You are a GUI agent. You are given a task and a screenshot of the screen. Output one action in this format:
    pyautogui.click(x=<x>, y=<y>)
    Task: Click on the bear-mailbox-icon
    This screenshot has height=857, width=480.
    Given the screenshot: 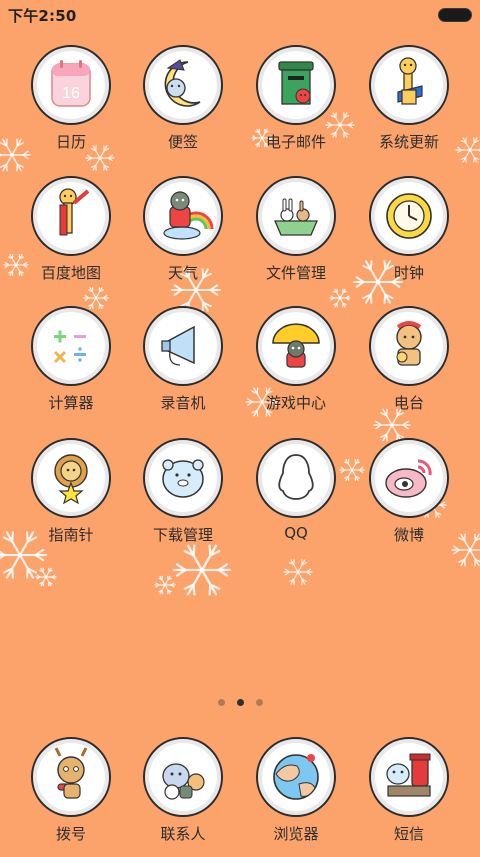 What is the action you would take?
    pyautogui.click(x=409, y=777)
    